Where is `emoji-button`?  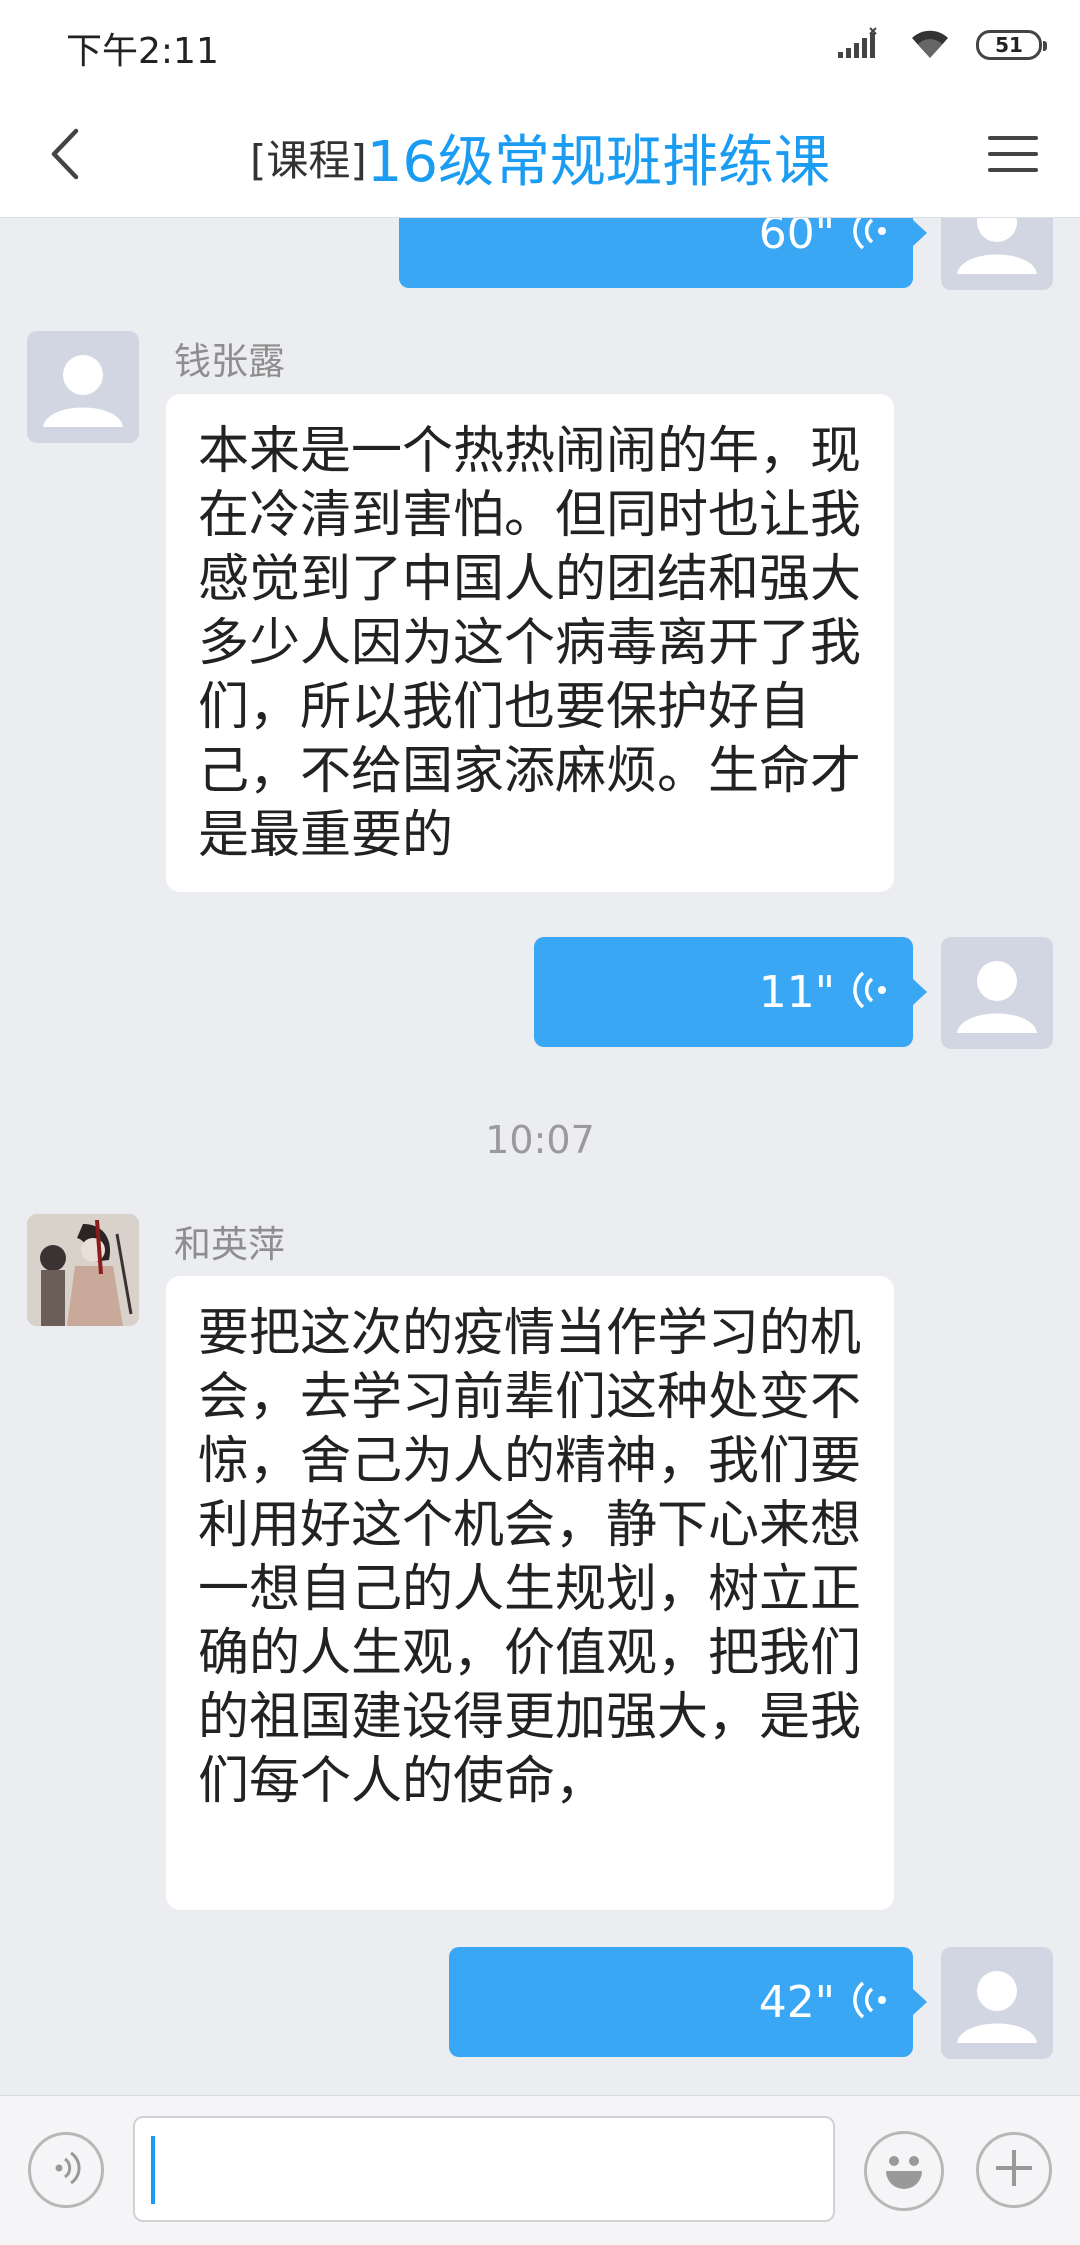 emoji-button is located at coordinates (904, 2171).